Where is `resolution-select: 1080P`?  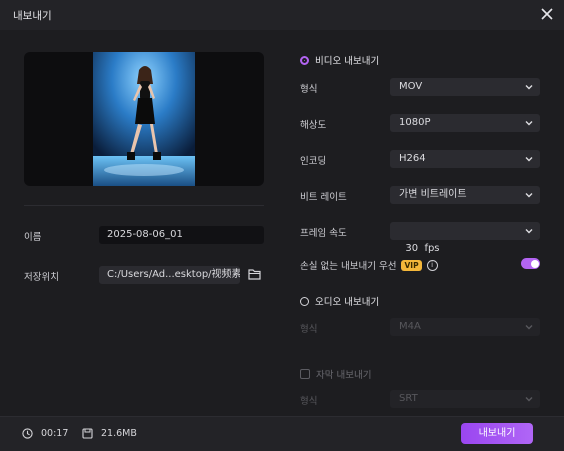 resolution-select: 1080P is located at coordinates (465, 123).